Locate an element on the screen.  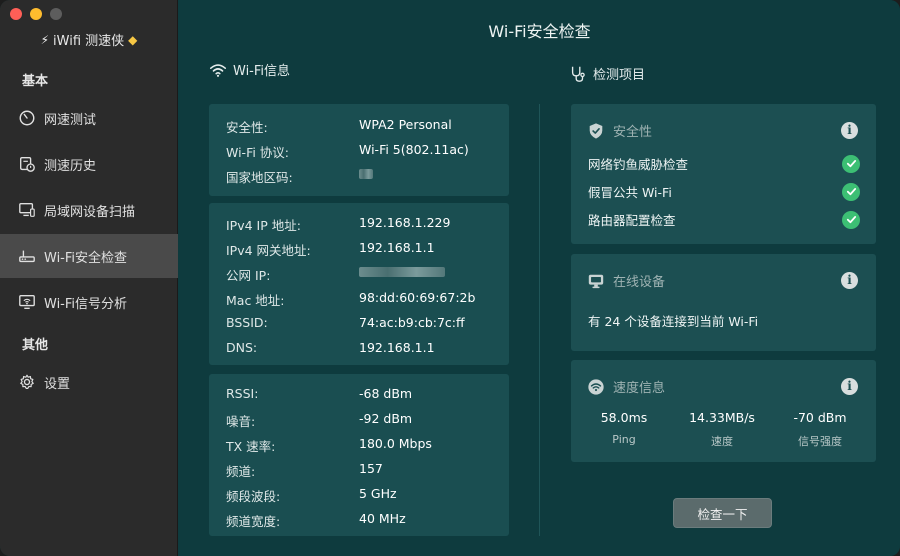
sidebar-item-label: 局域网设备扫描 is located at coordinates (90, 212).